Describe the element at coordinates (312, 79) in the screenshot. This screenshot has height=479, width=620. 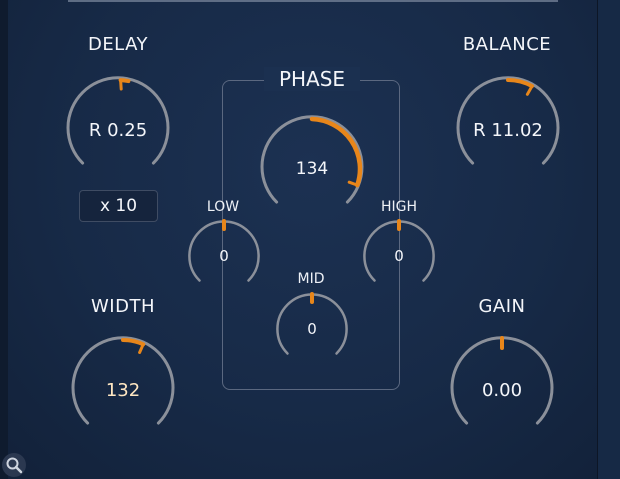
I see `phase-label: PHASE` at that location.